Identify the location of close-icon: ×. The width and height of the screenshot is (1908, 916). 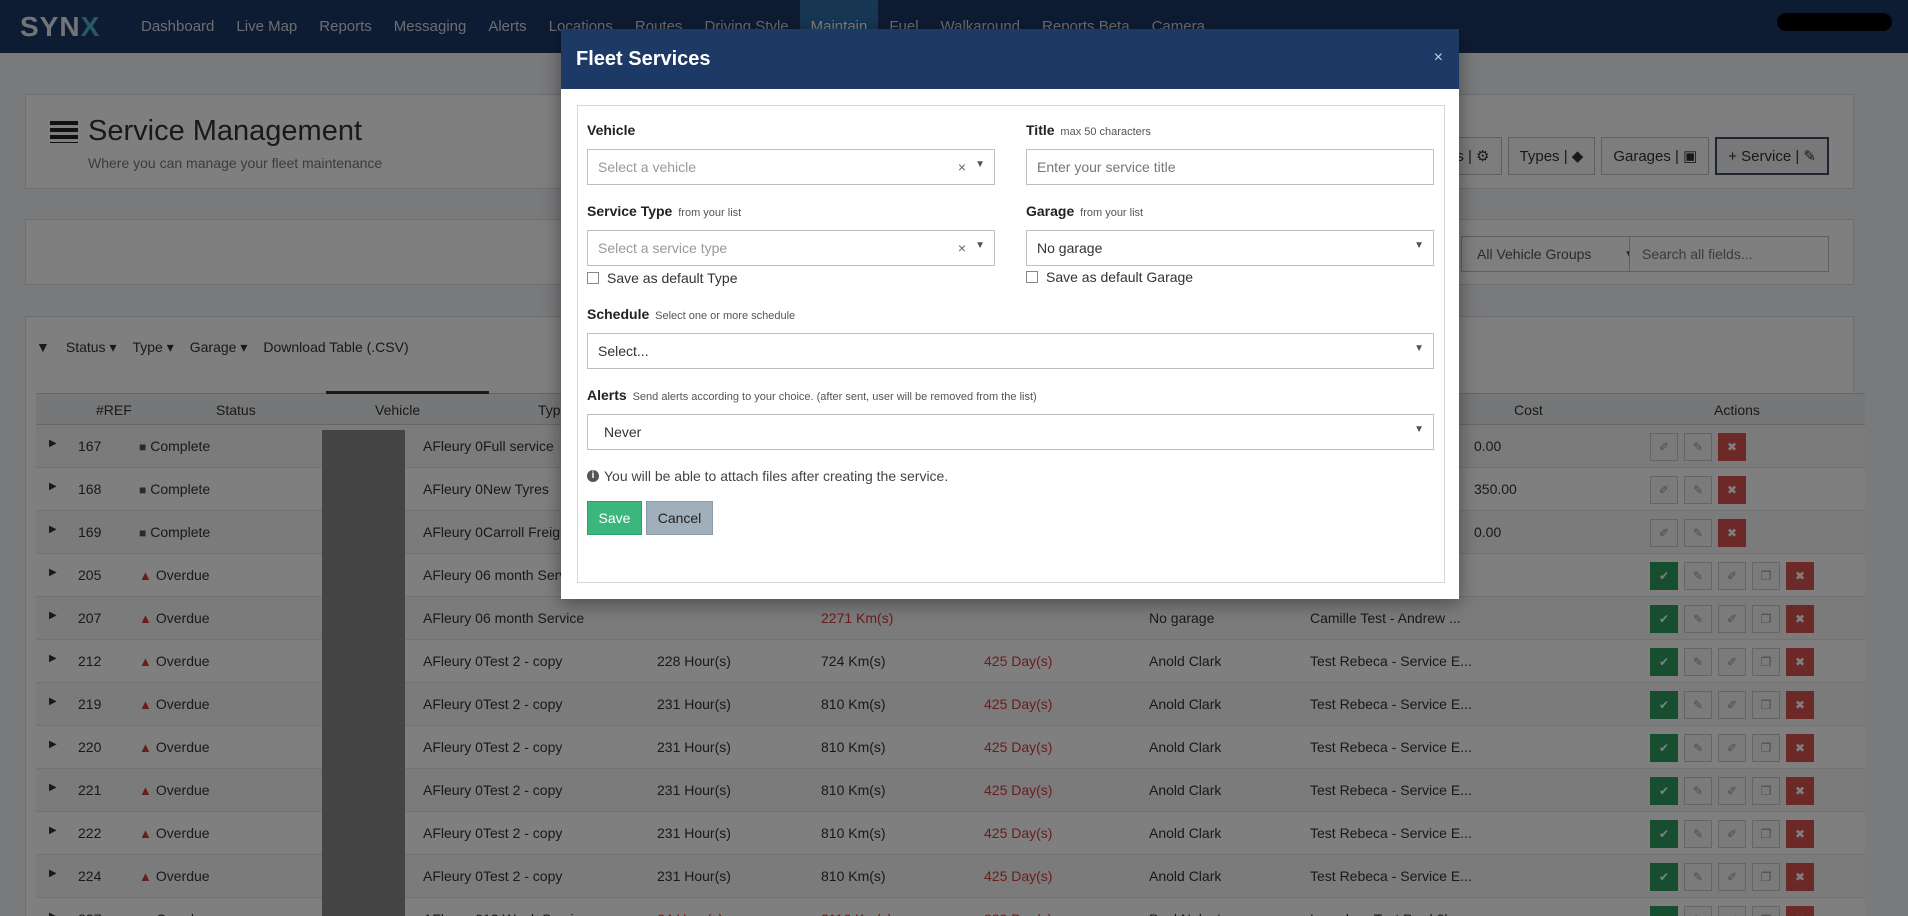
(1438, 58).